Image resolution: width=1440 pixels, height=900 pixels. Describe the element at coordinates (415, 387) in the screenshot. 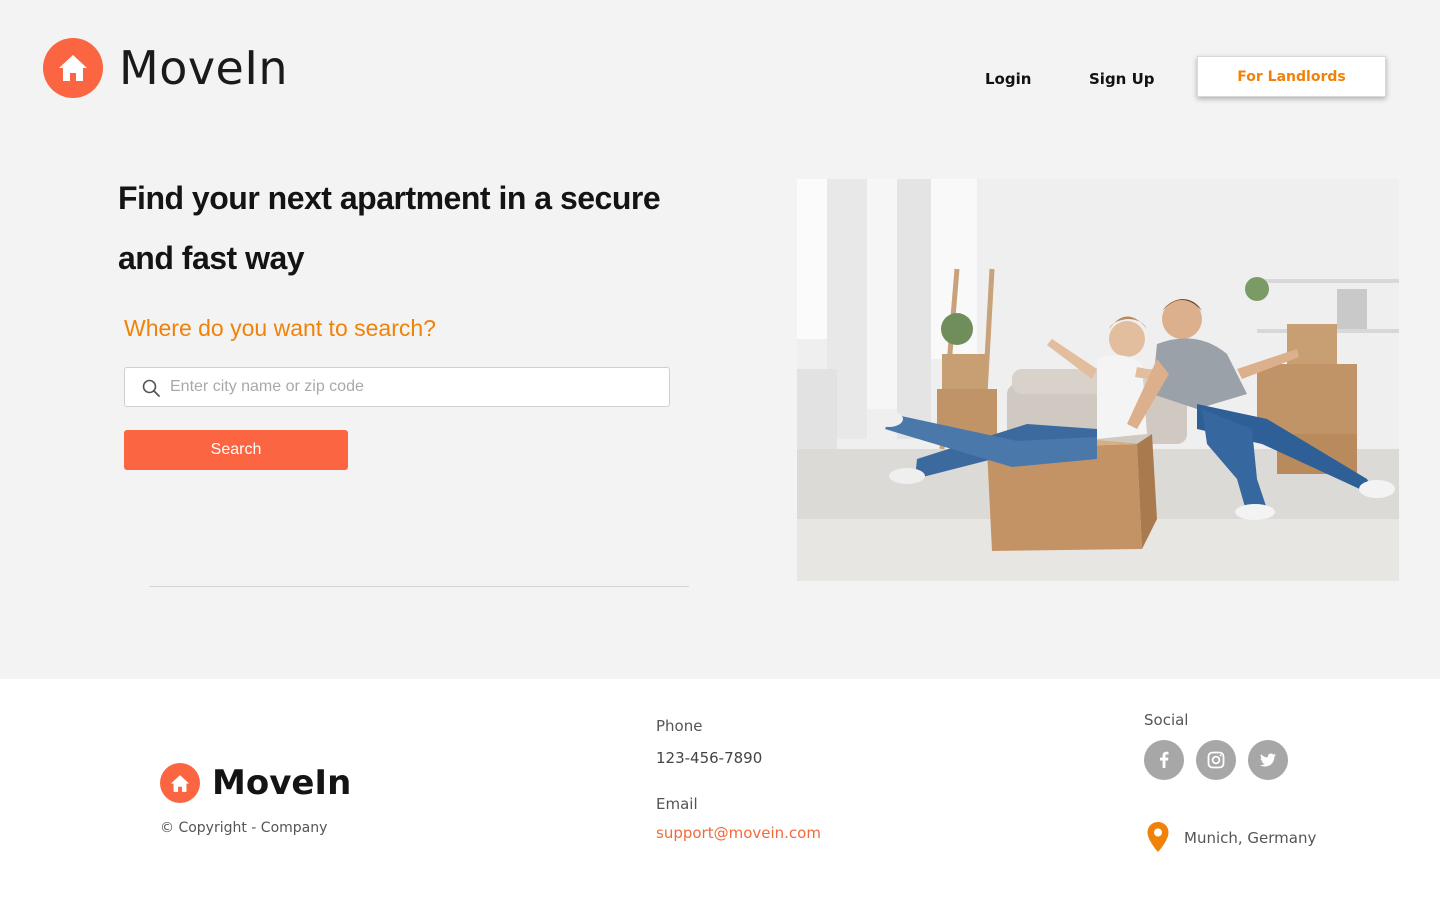

I see `search-input` at that location.